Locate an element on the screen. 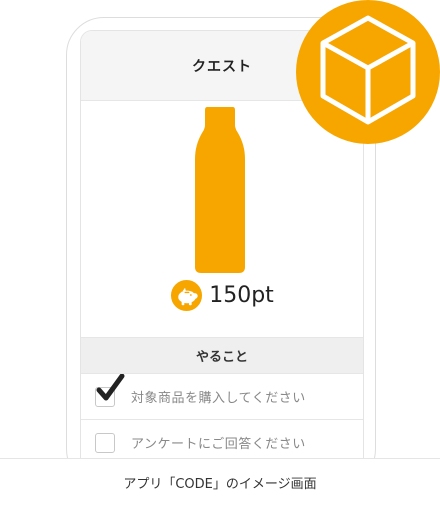 The image size is (440, 506). piggy-bank-coin-icon is located at coordinates (187, 295).